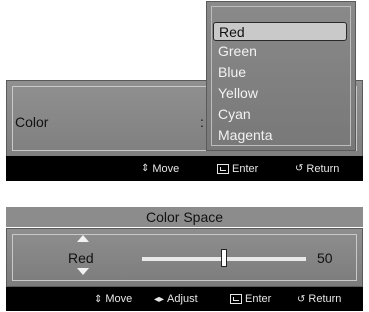  I want to click on guide-bar-2: ⇕ Move ◂▸ Adjust Enter ↺ Return, so click(184, 299).